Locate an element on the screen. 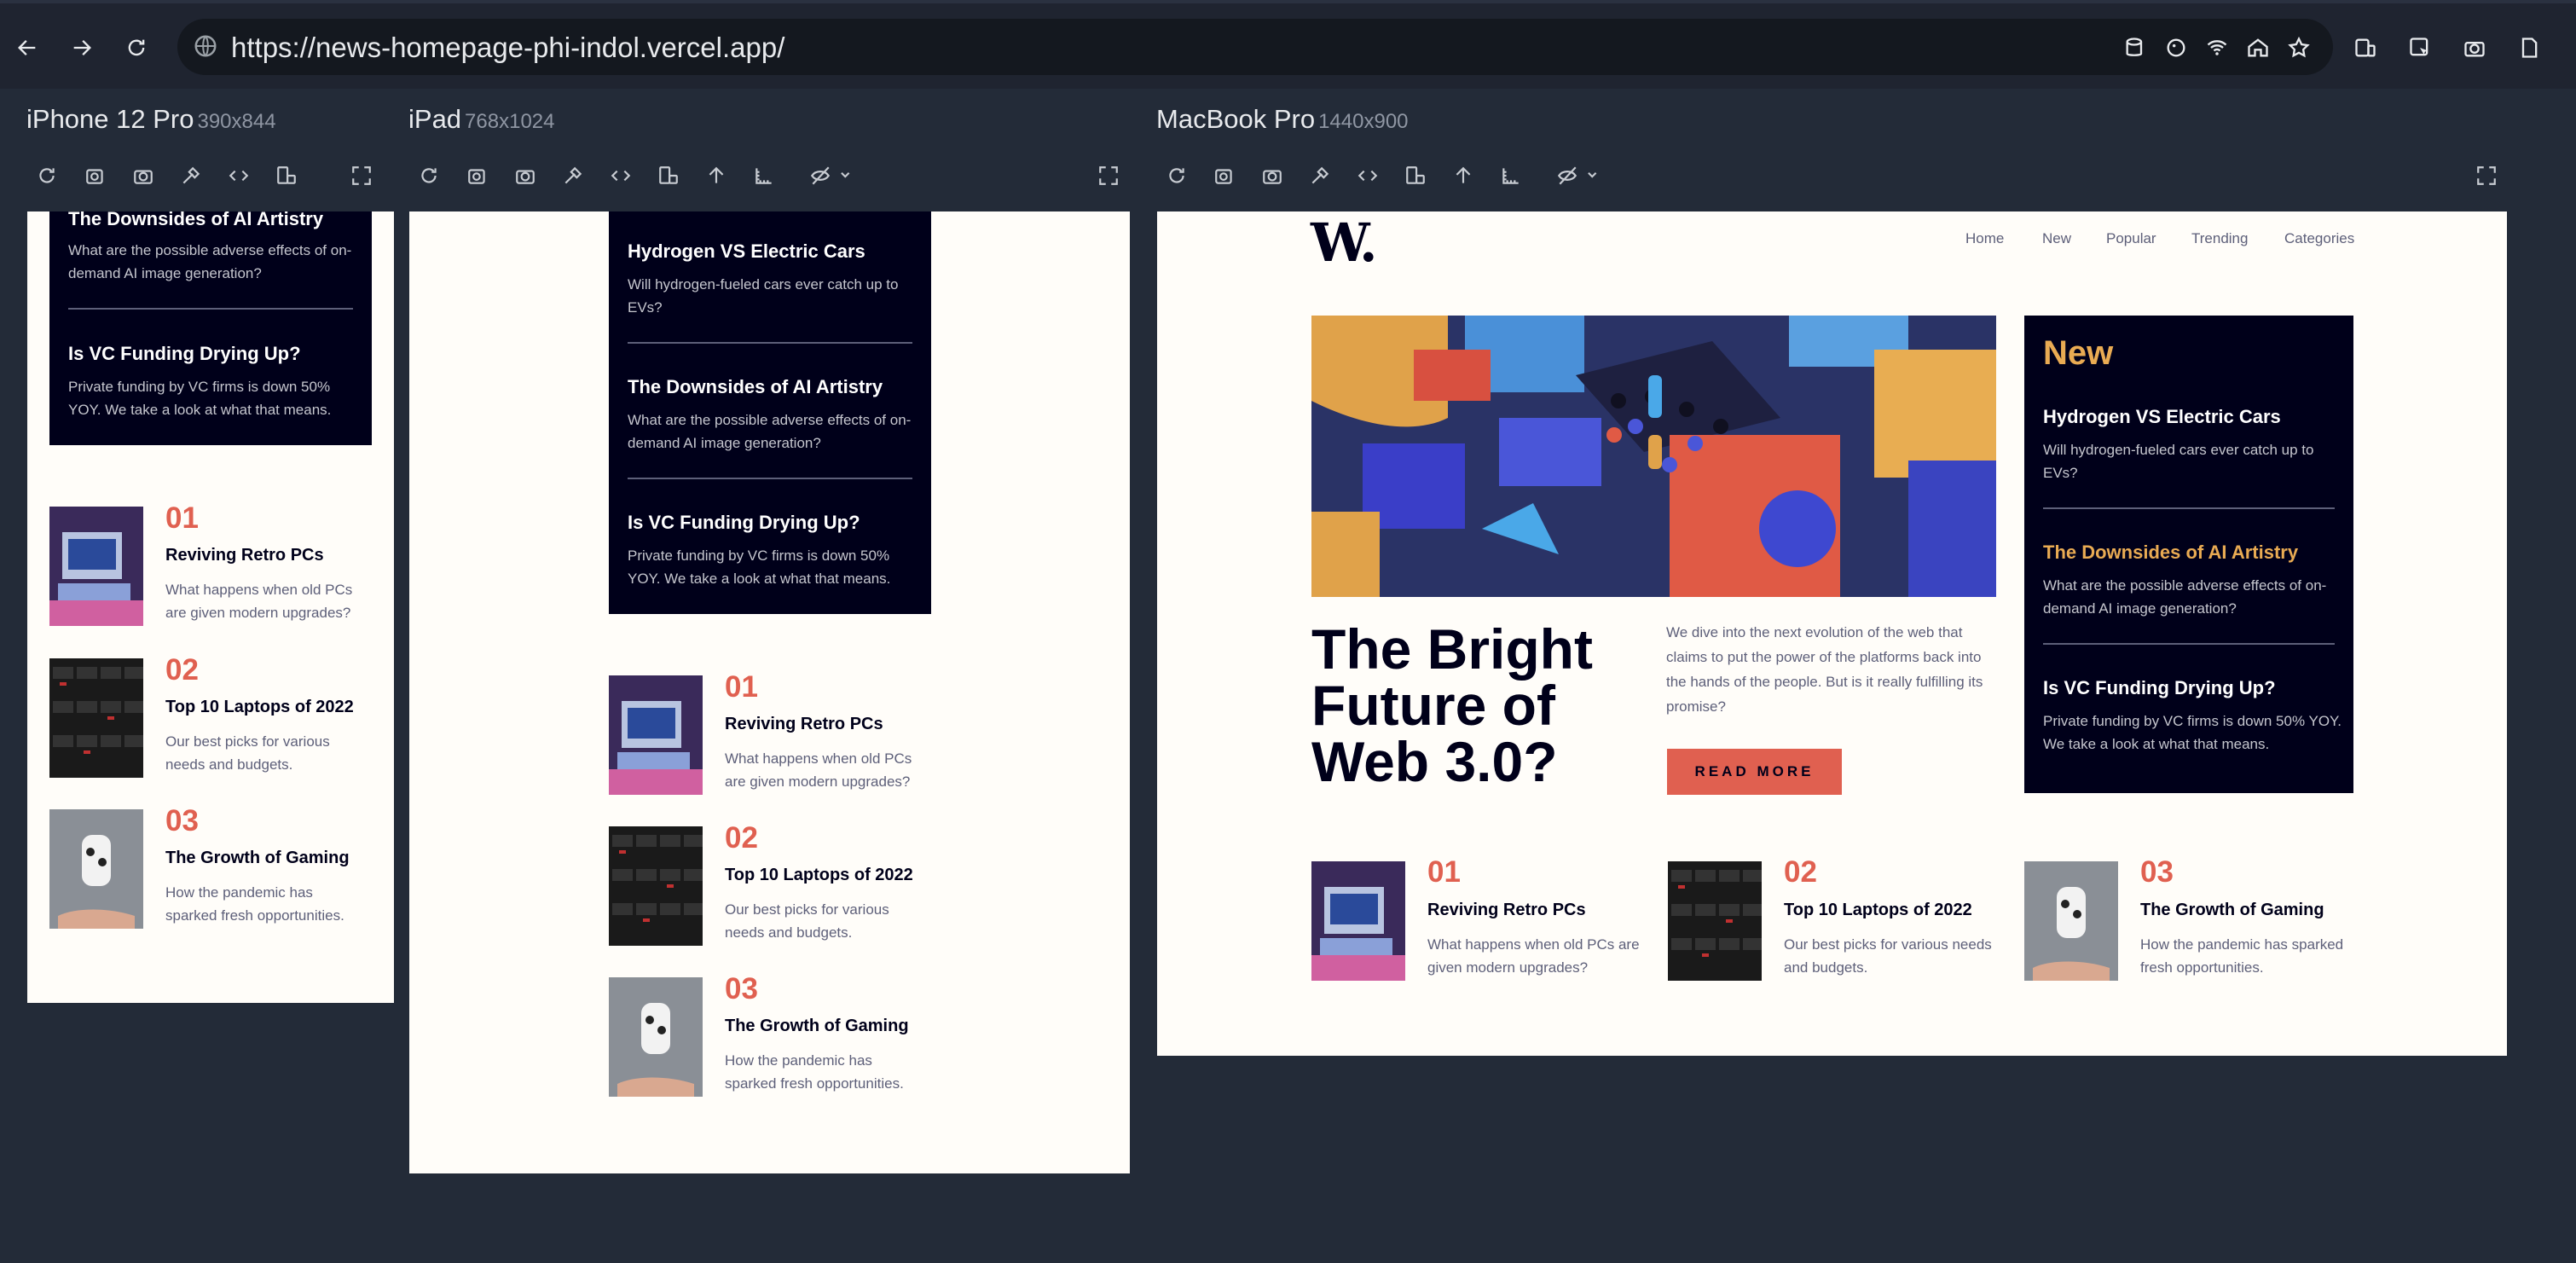 This screenshot has height=1263, width=2576. inspect-icon is located at coordinates (2420, 47).